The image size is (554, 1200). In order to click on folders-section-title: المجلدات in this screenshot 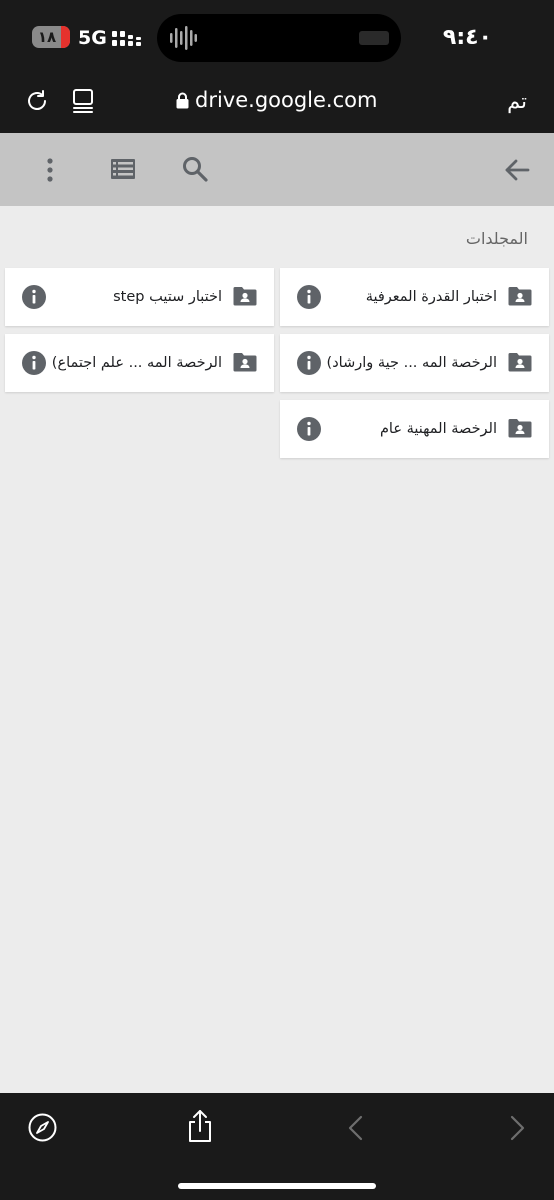, I will do `click(496, 238)`.